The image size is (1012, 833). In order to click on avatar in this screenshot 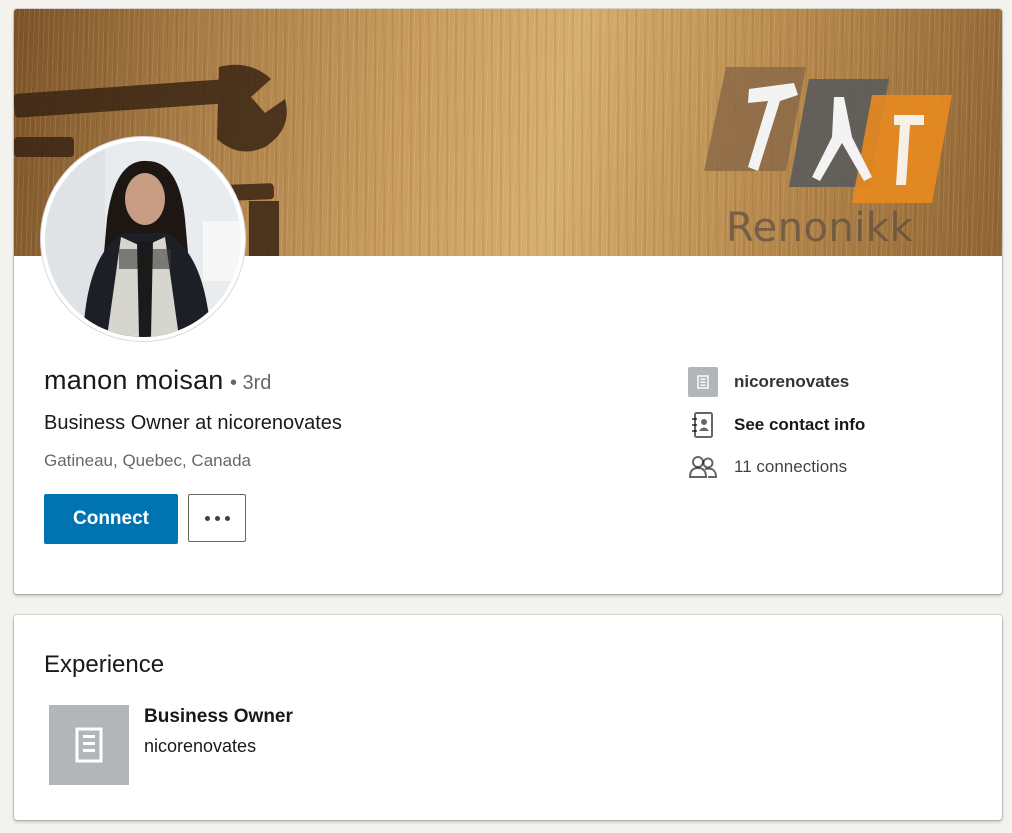, I will do `click(143, 239)`.